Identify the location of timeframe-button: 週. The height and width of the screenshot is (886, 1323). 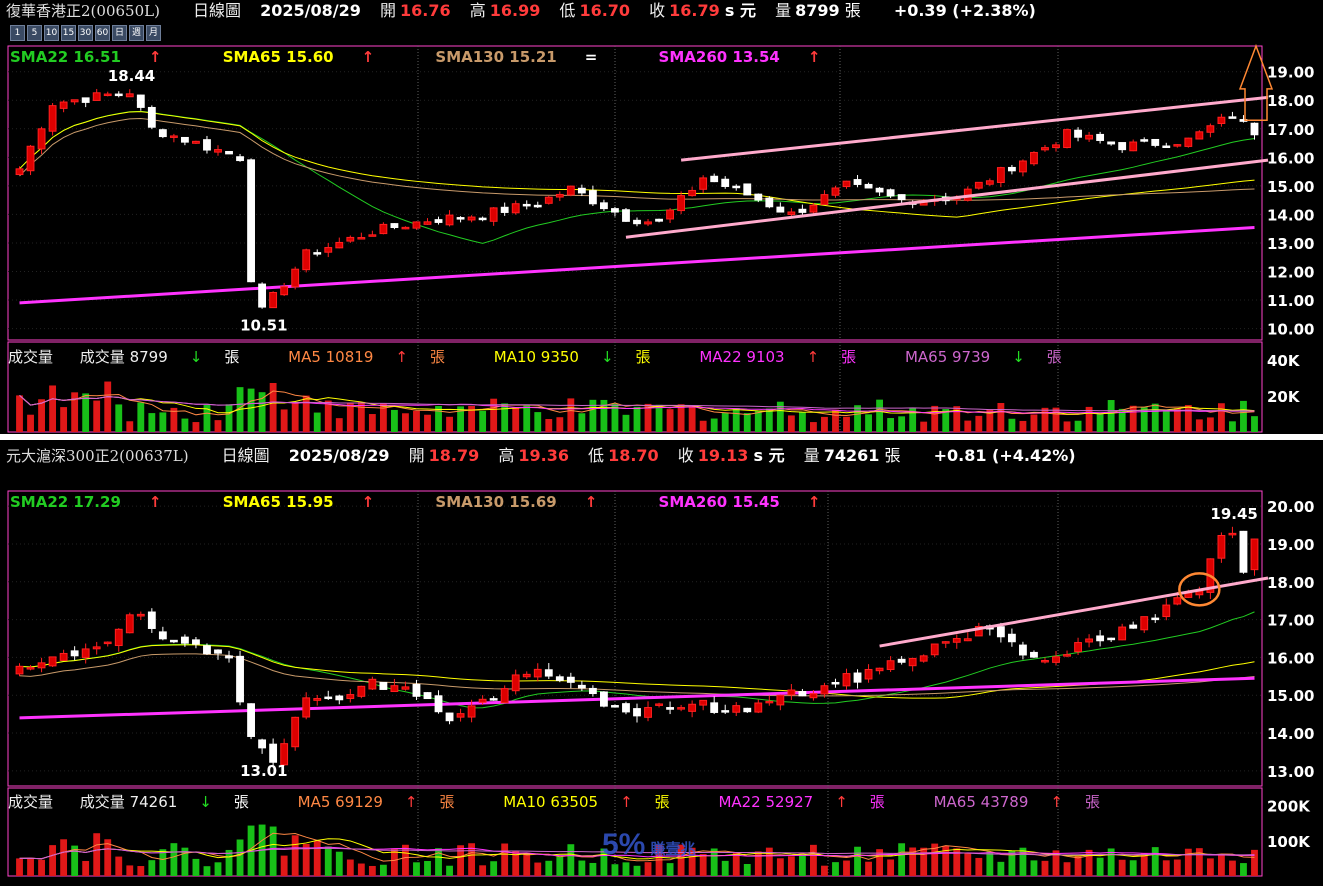
(136, 33).